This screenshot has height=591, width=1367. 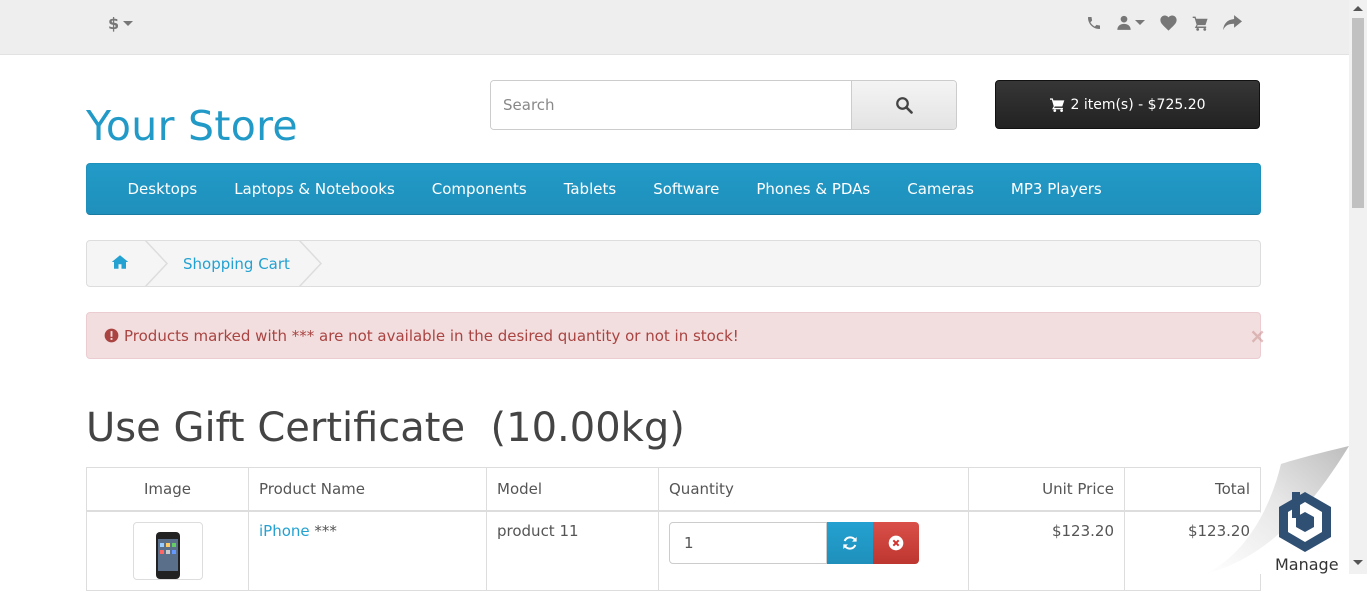 I want to click on update-button, so click(x=850, y=542).